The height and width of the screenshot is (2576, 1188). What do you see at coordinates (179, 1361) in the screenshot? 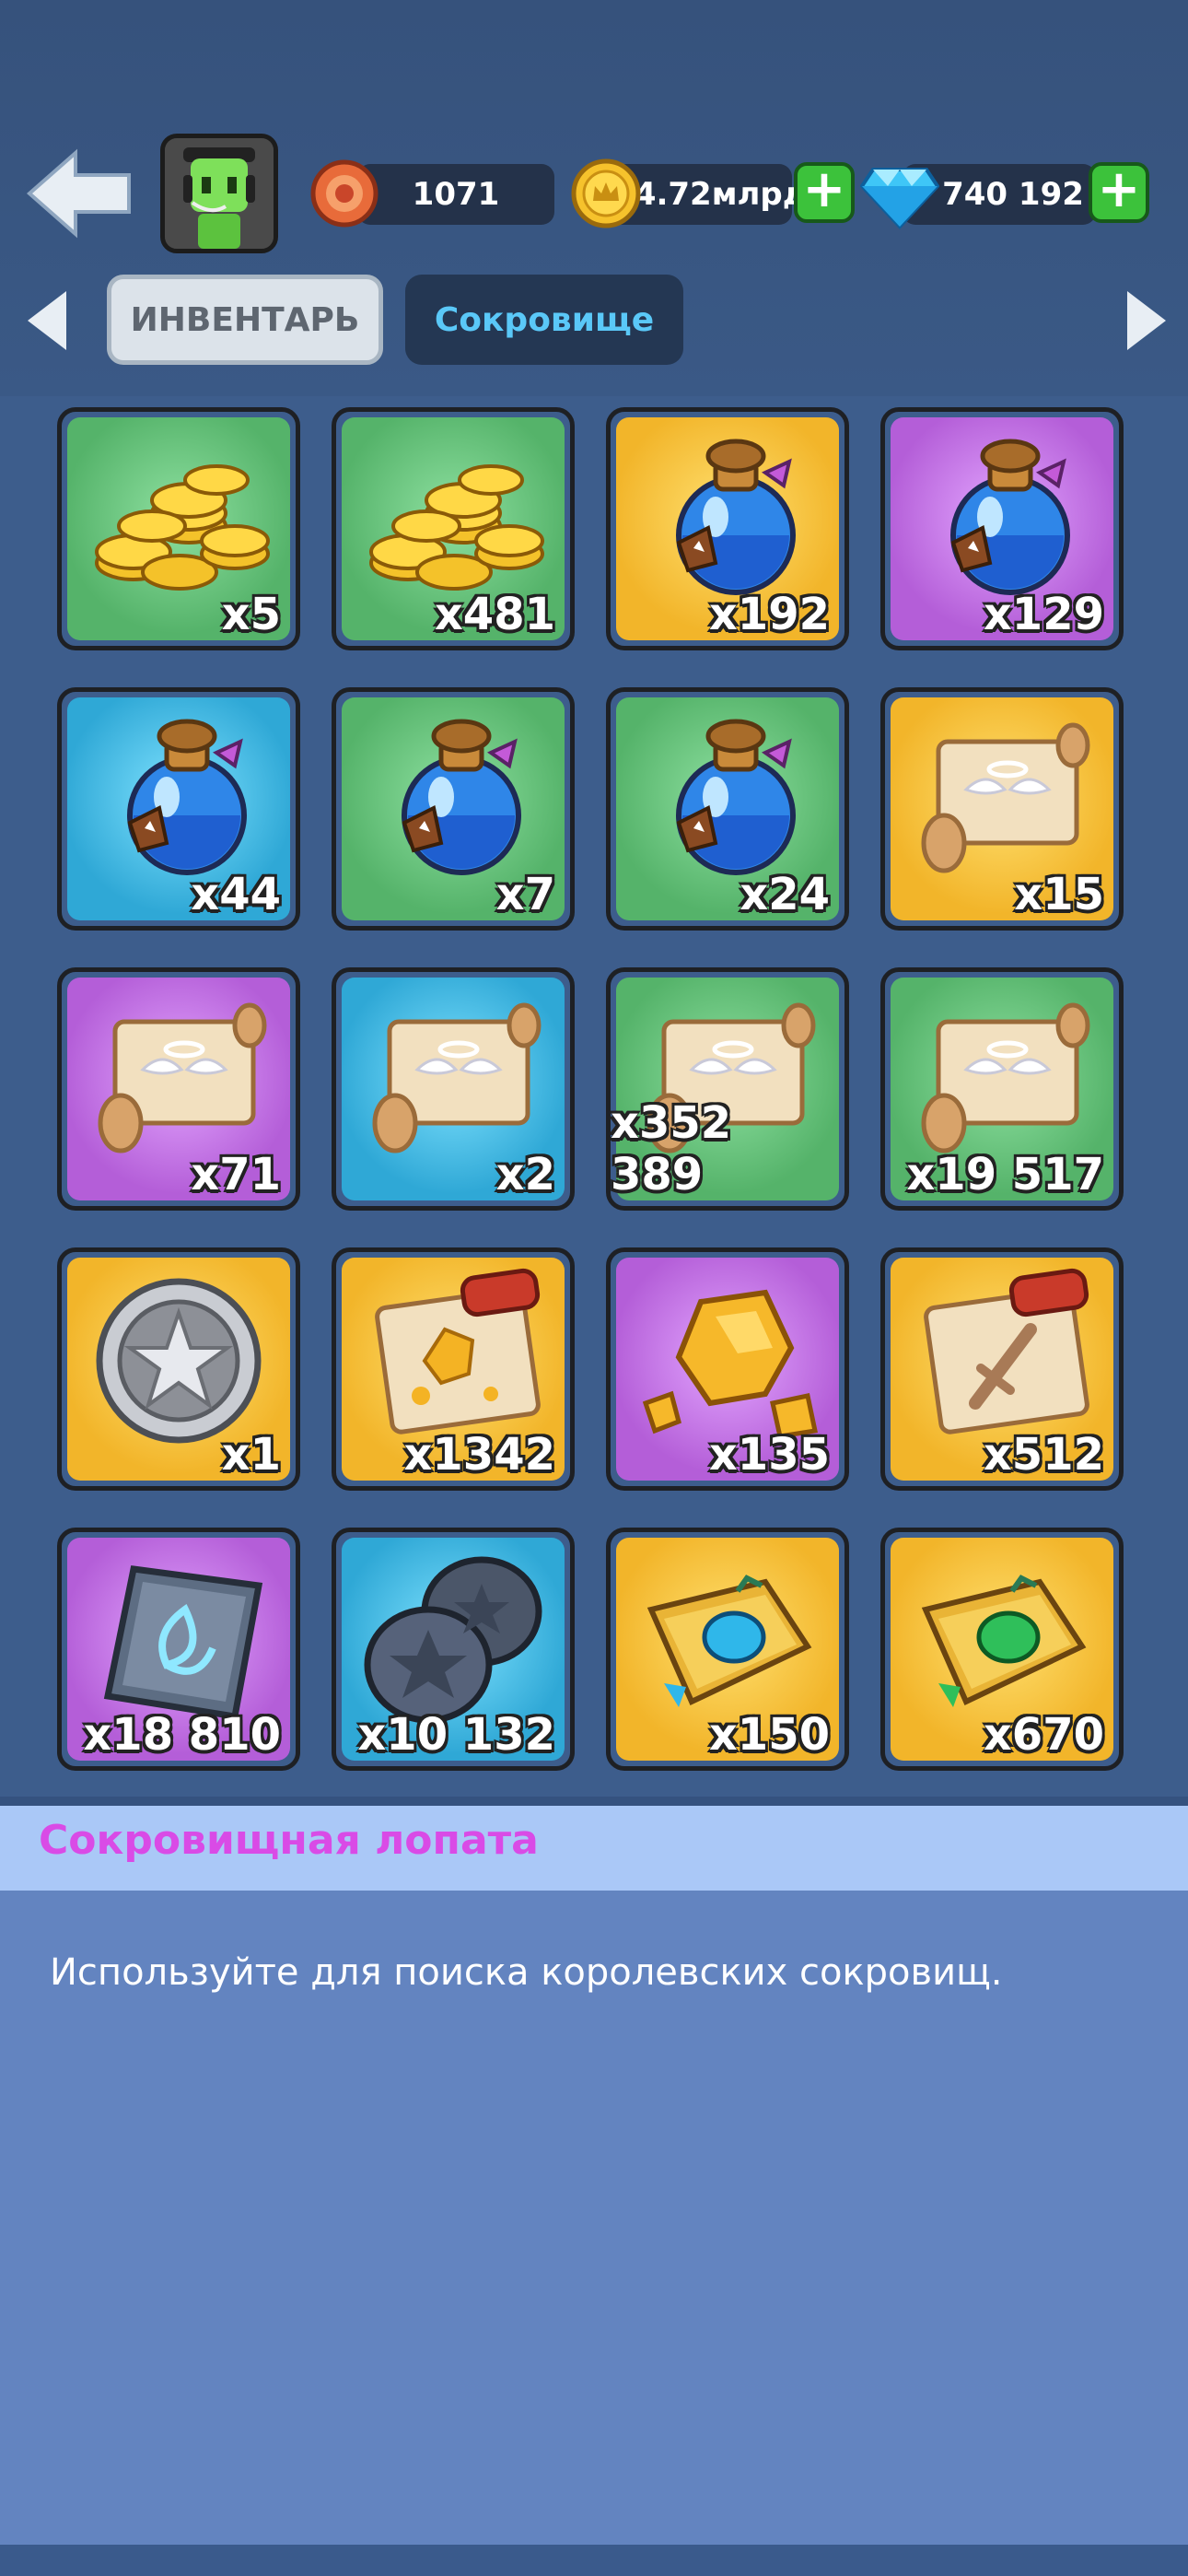
I see `silver-star-coin-icon` at bounding box center [179, 1361].